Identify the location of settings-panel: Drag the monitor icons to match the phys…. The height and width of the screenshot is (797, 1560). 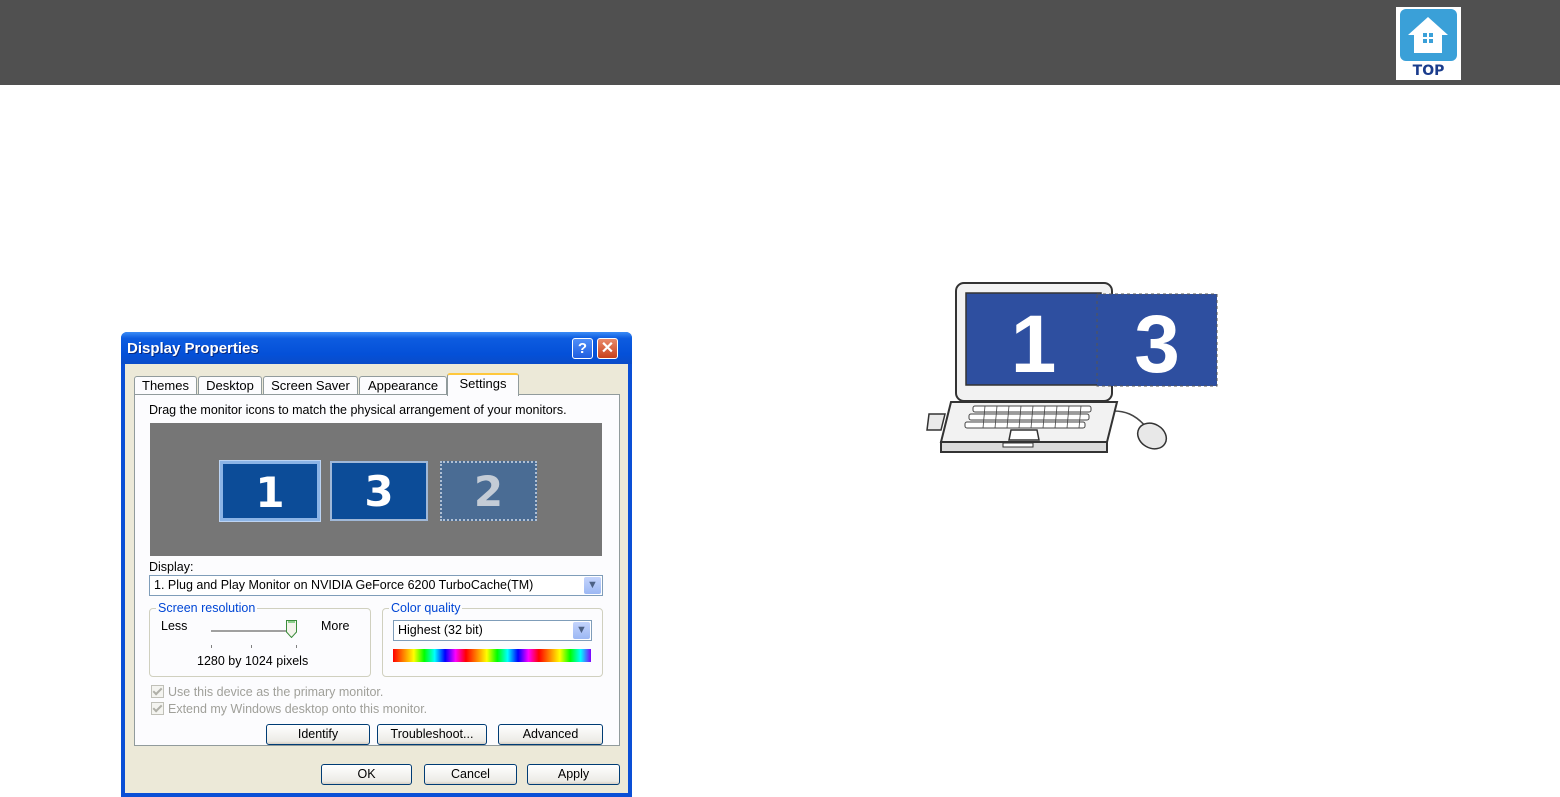
(377, 570).